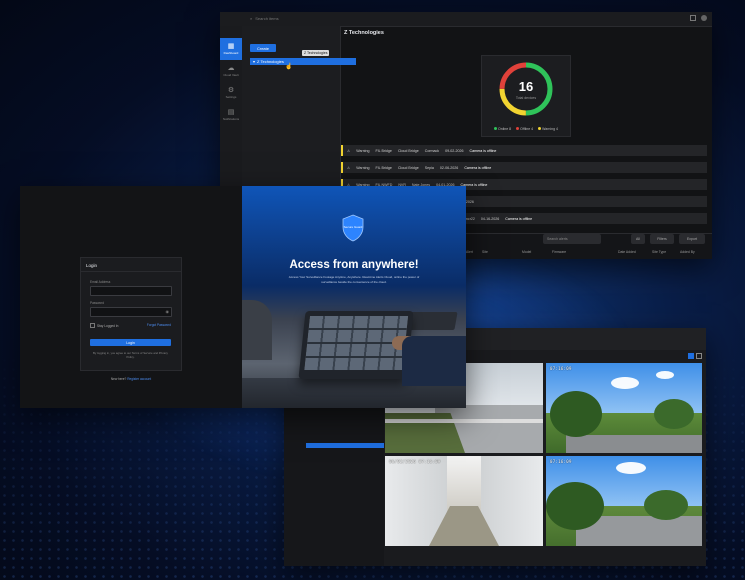  What do you see at coordinates (131, 291) in the screenshot?
I see `email-field` at bounding box center [131, 291].